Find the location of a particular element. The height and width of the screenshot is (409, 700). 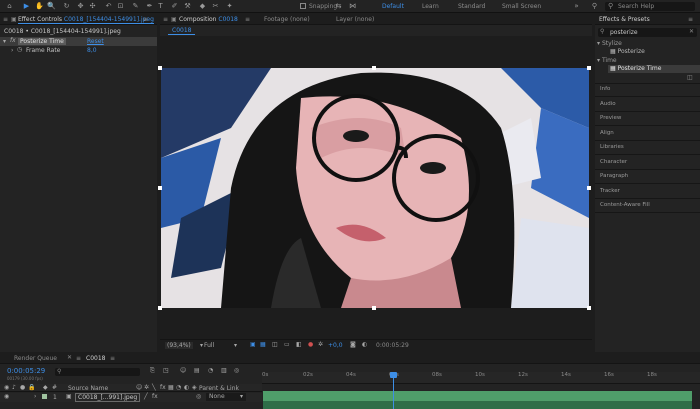

show-snapshot-icon: ◐ is located at coordinates (364, 344).